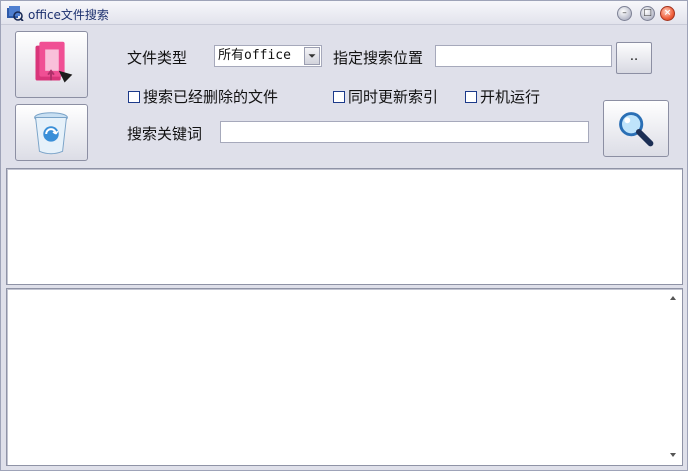  I want to click on option-update-index: 同时更新索引, so click(385, 96).